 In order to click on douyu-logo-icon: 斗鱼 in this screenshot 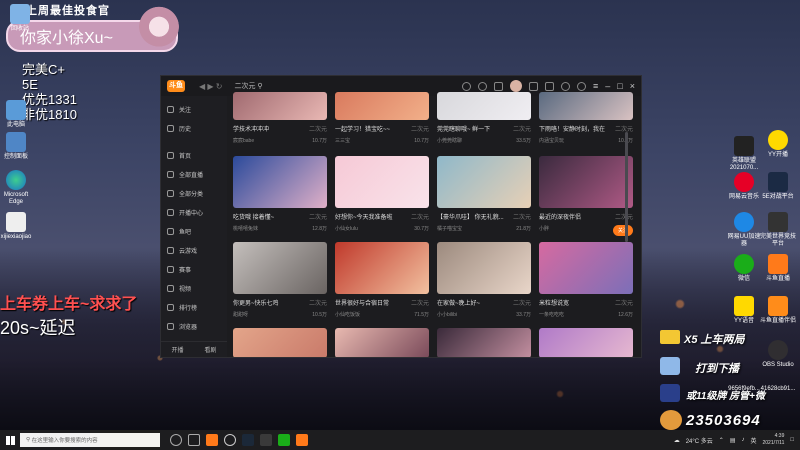, I will do `click(176, 86)`.